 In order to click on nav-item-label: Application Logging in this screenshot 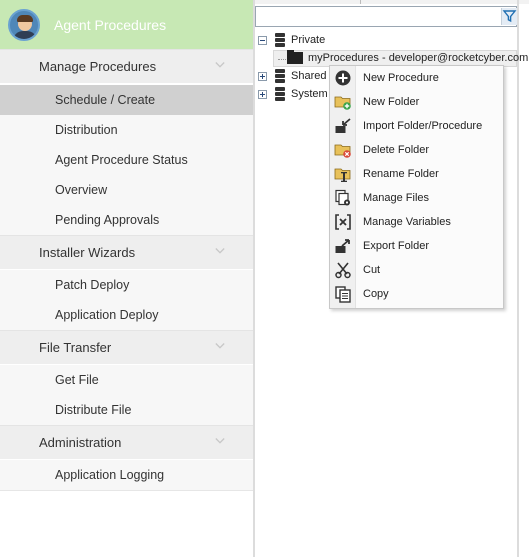, I will do `click(110, 475)`.